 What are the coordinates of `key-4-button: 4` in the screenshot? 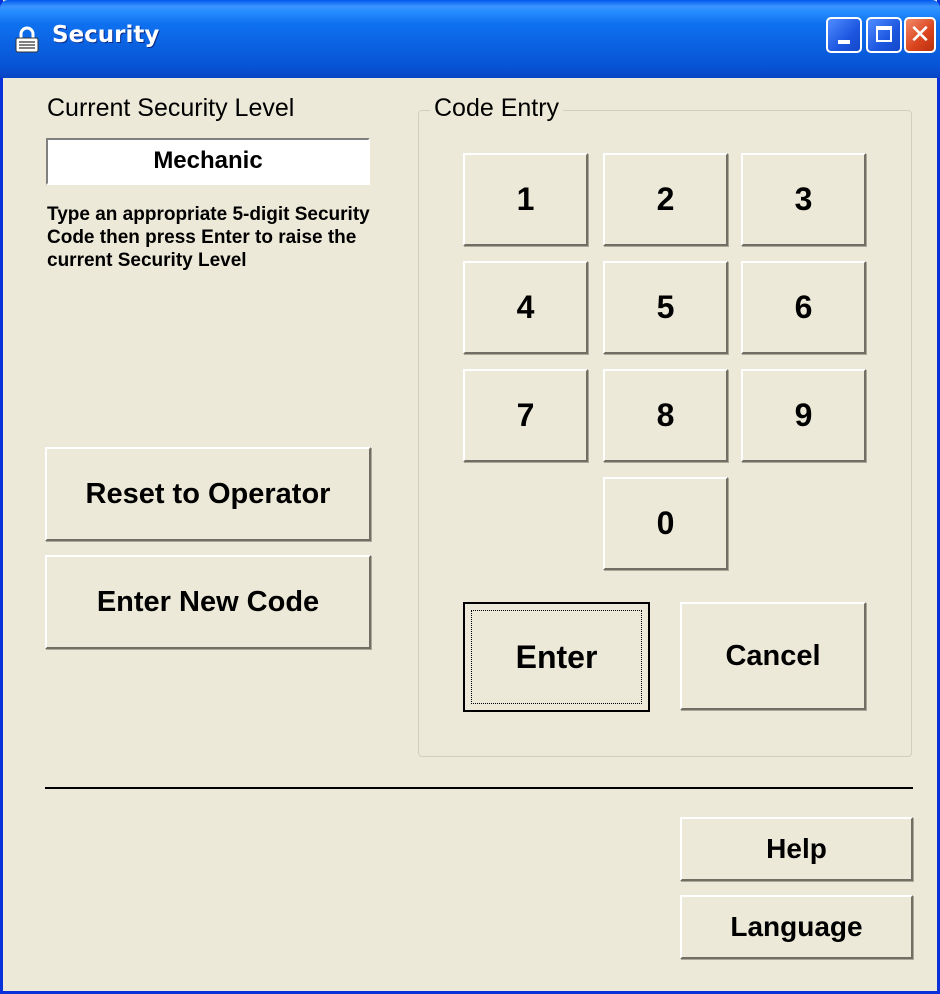 It's located at (525, 307).